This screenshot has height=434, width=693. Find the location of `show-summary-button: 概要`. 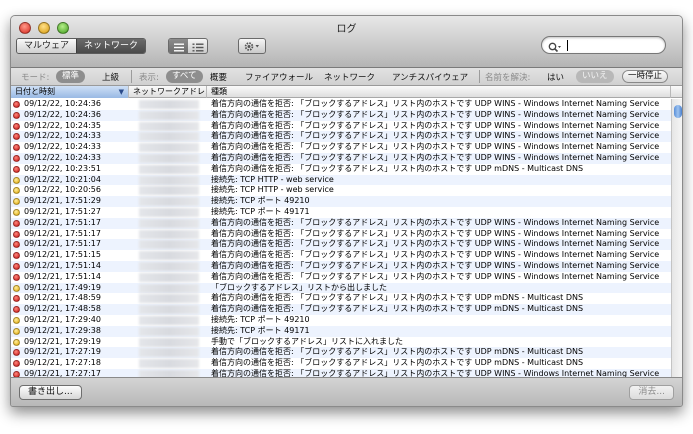

show-summary-button: 概要 is located at coordinates (218, 77).